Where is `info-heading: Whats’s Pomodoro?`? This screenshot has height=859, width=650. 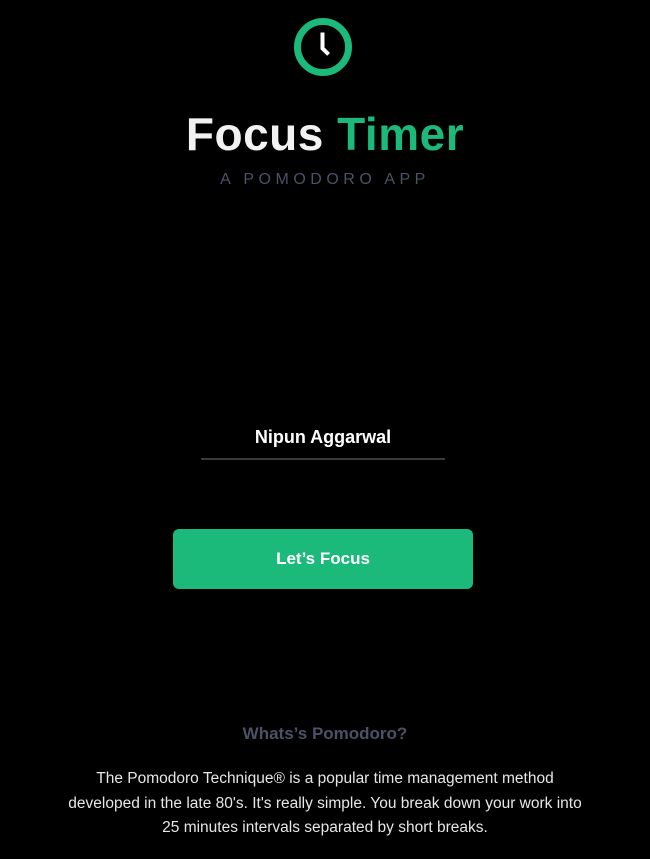
info-heading: Whats’s Pomodoro? is located at coordinates (325, 733).